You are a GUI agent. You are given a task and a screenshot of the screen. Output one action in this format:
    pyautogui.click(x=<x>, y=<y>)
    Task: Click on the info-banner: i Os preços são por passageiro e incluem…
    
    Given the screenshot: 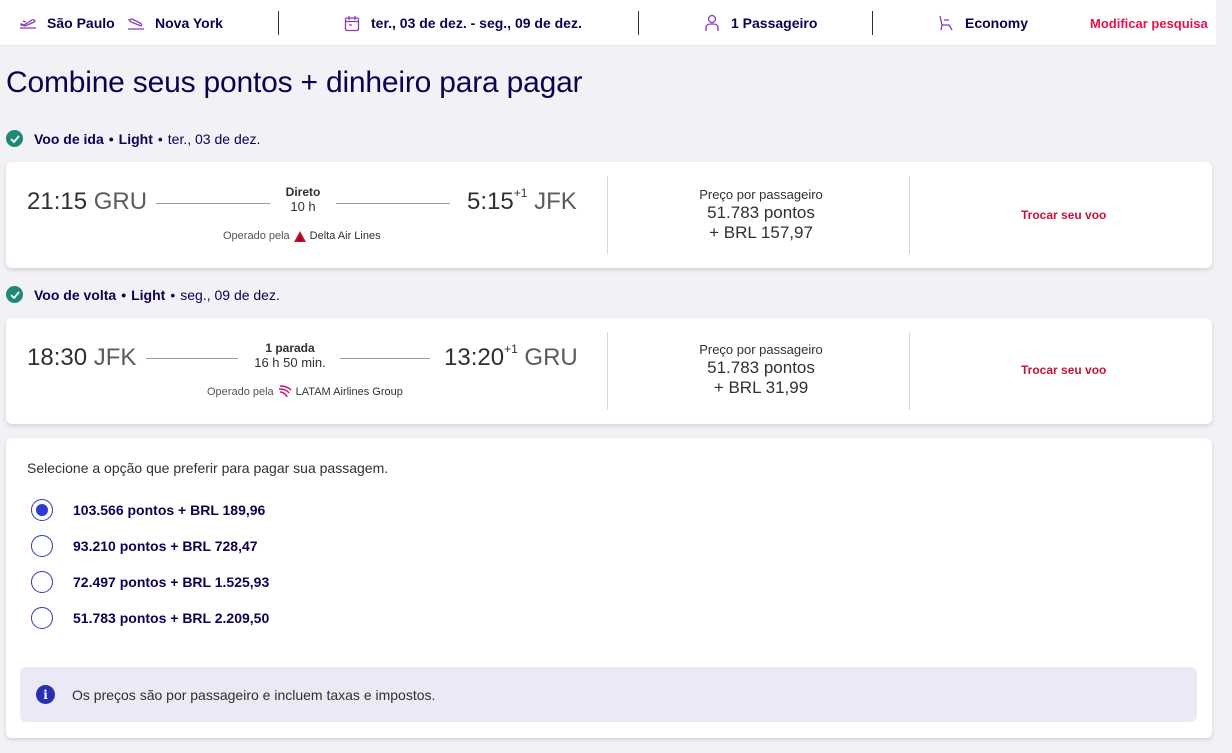 What is the action you would take?
    pyautogui.click(x=608, y=694)
    